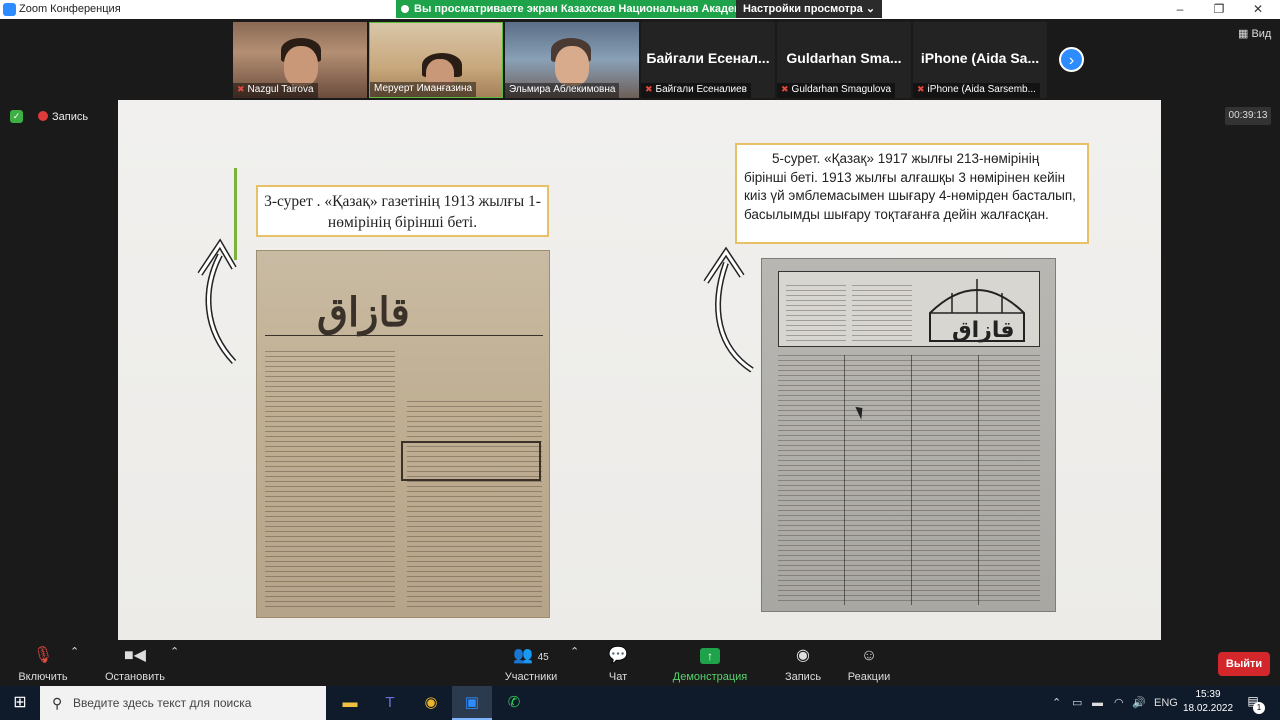 The height and width of the screenshot is (720, 1280). What do you see at coordinates (1071, 59) in the screenshot?
I see `next-participants-button: ›` at bounding box center [1071, 59].